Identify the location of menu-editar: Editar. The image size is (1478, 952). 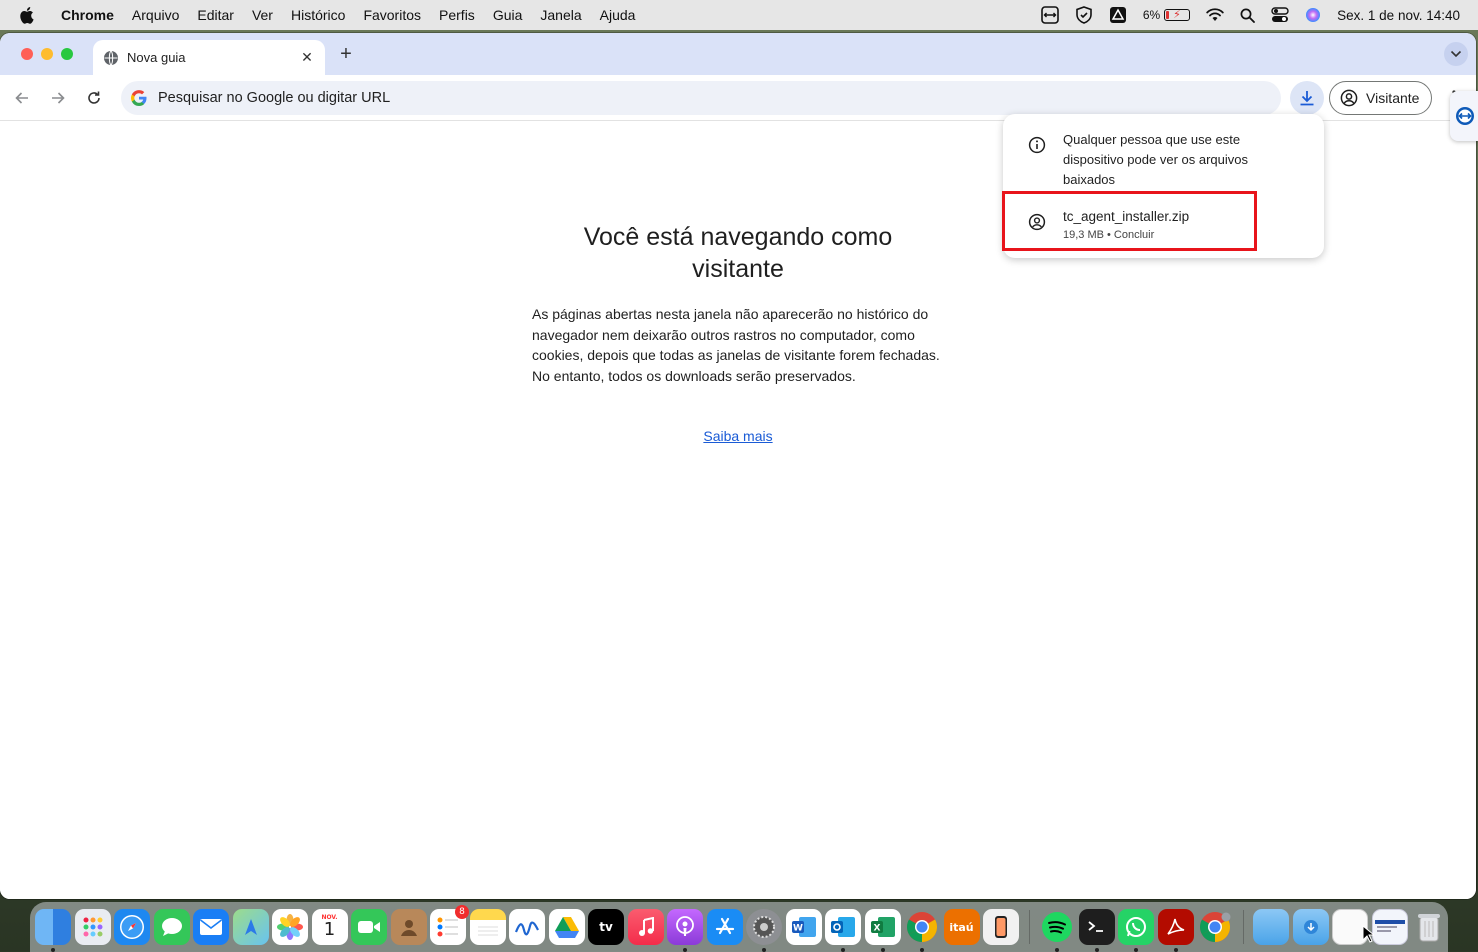
(215, 15).